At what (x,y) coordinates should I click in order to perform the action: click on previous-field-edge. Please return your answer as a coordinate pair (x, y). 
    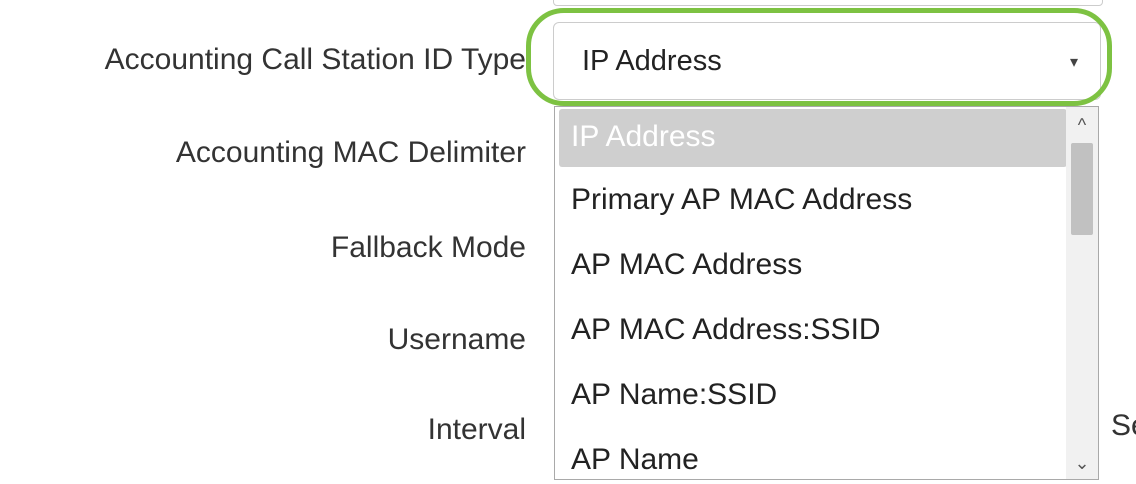
    Looking at the image, I should click on (828, 3).